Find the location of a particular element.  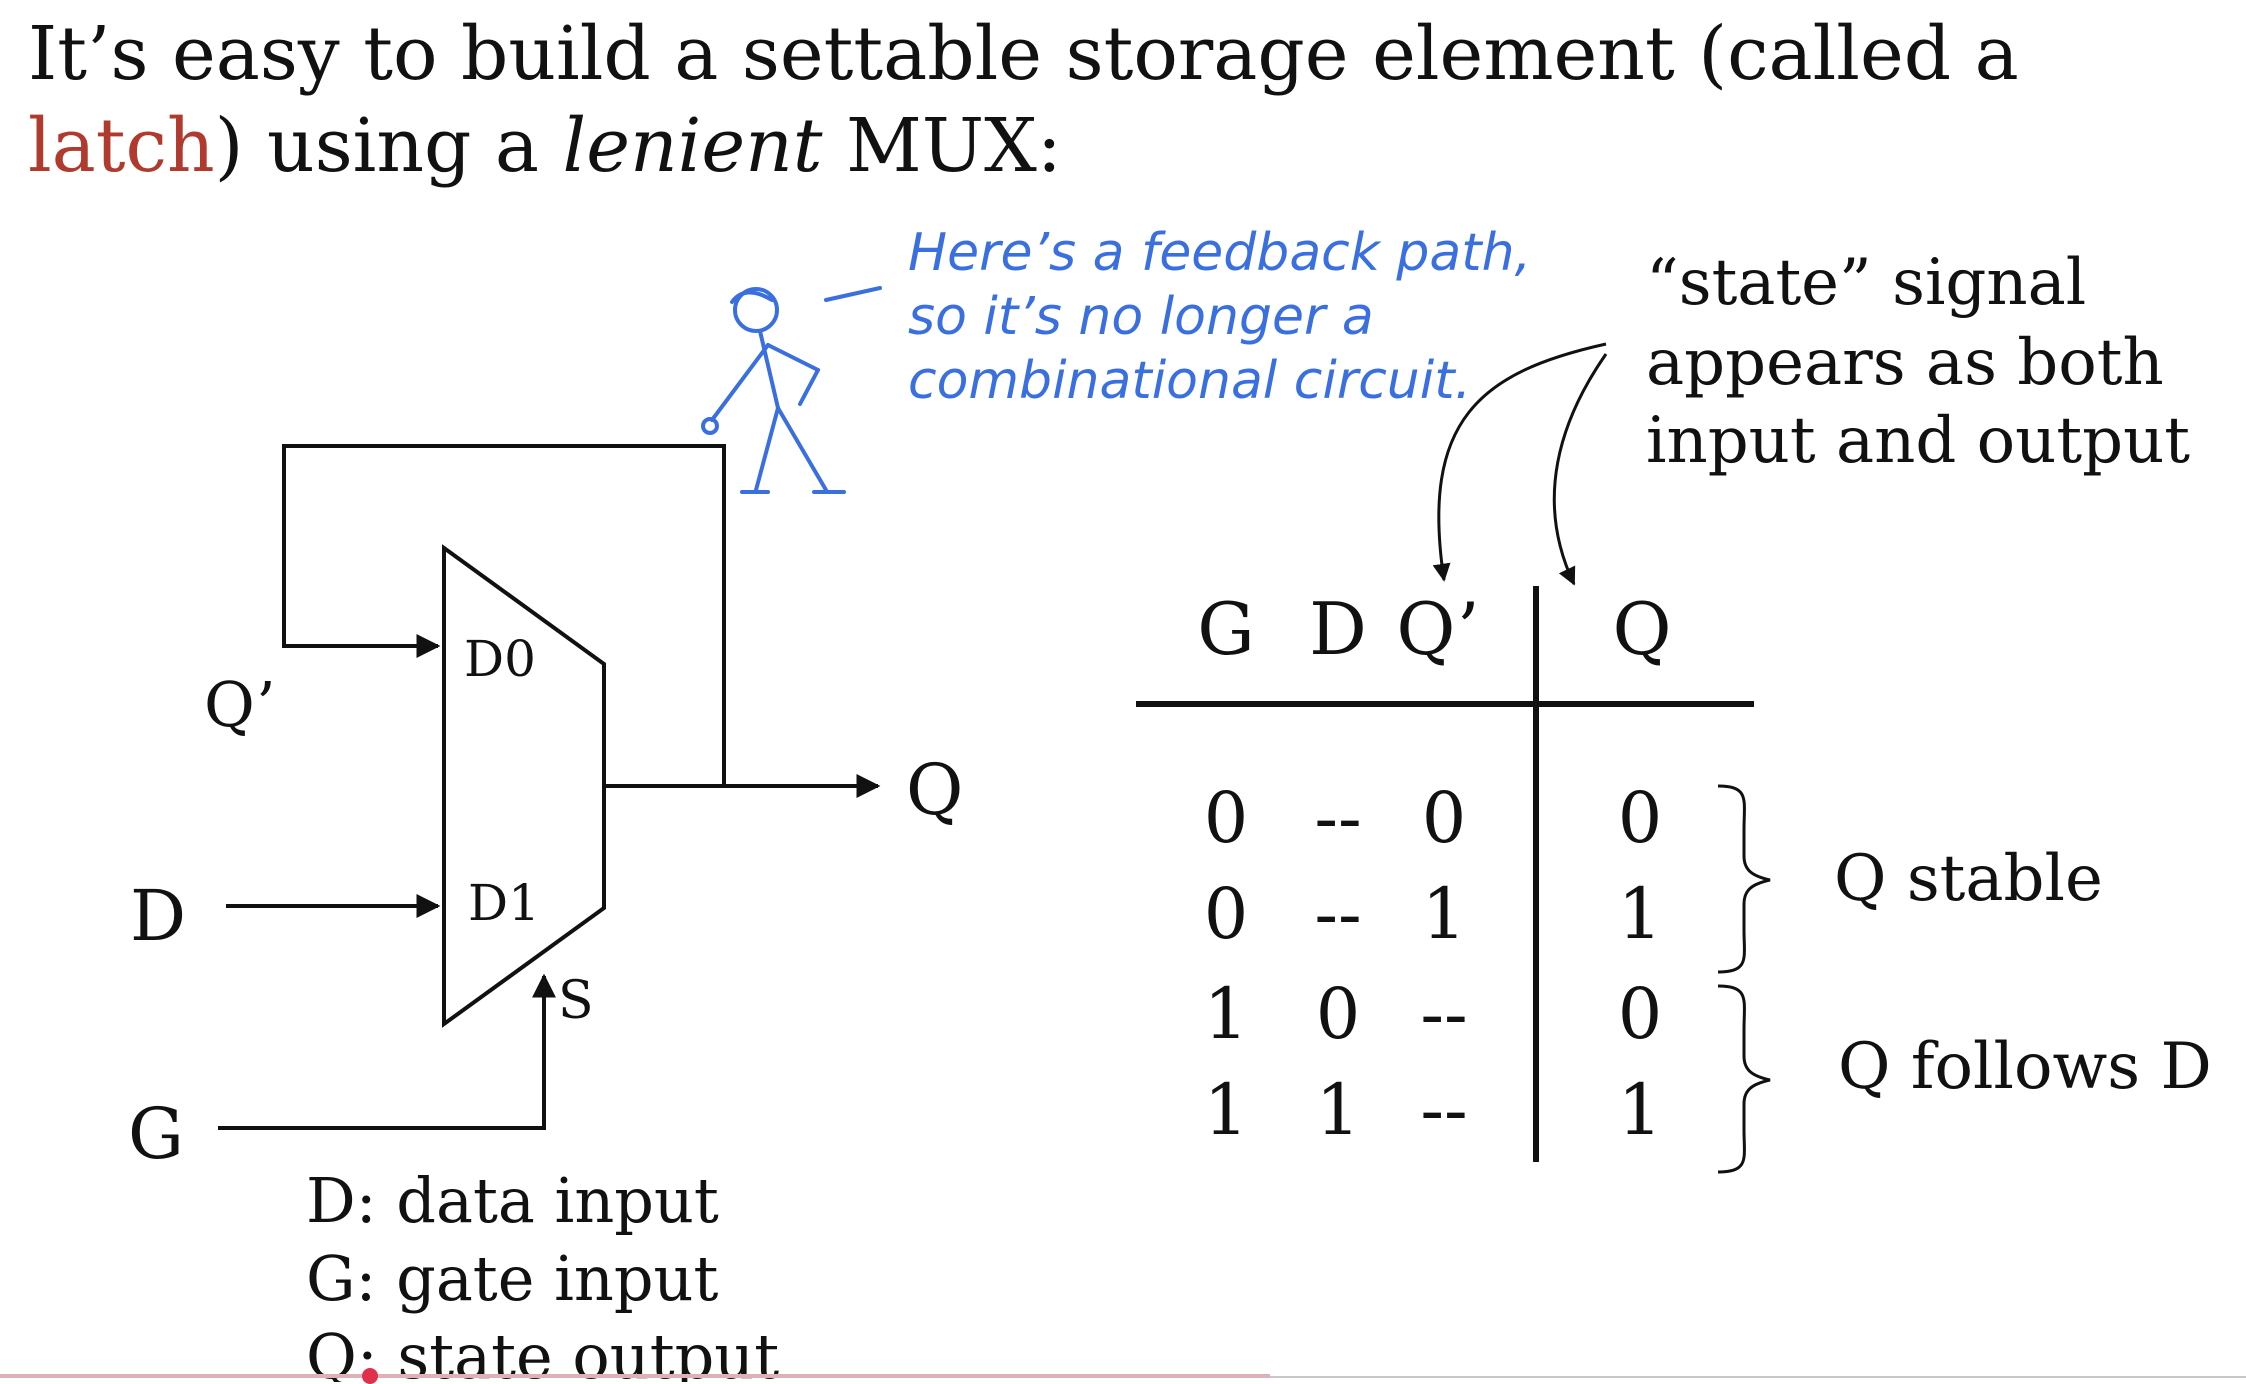

feedback-note-line-2: so it’s no longer a is located at coordinates (1141, 317).